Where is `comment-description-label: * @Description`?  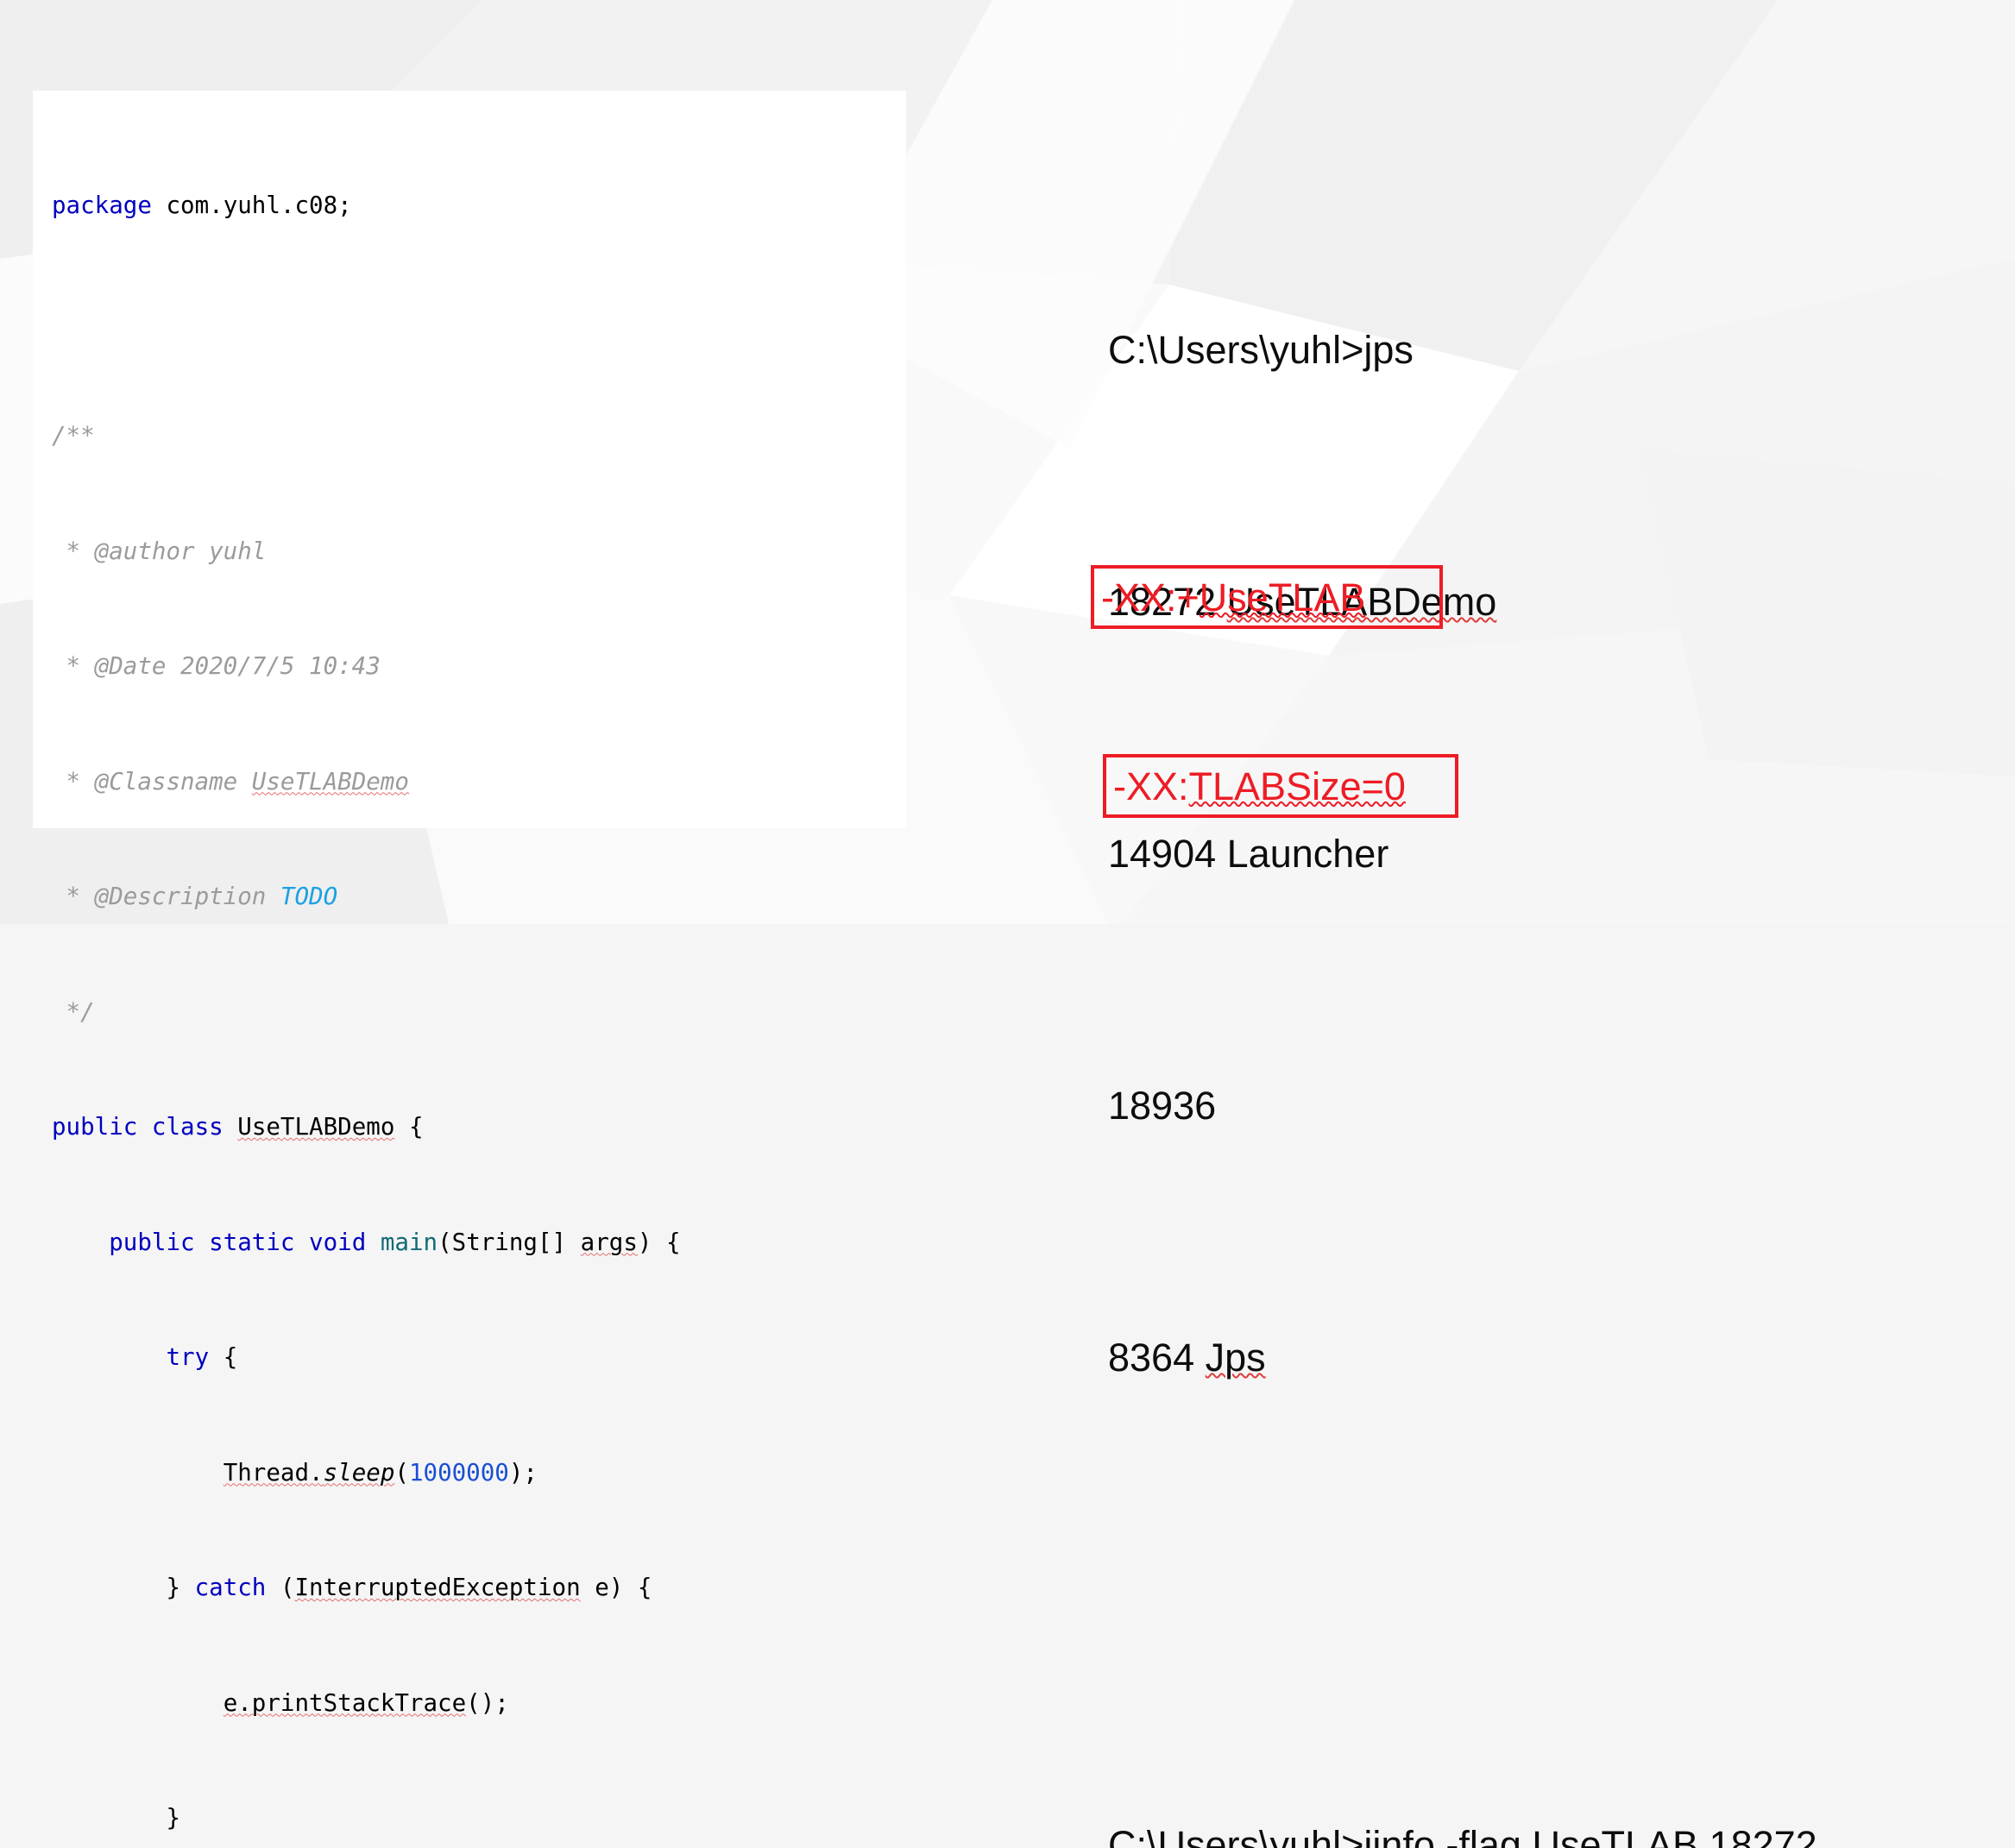 comment-description-label: * @Description is located at coordinates (166, 896).